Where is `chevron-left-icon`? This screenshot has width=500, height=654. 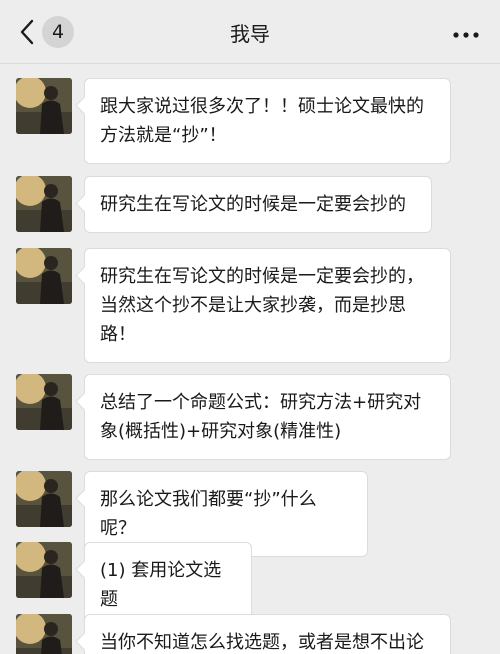
chevron-left-icon is located at coordinates (27, 32).